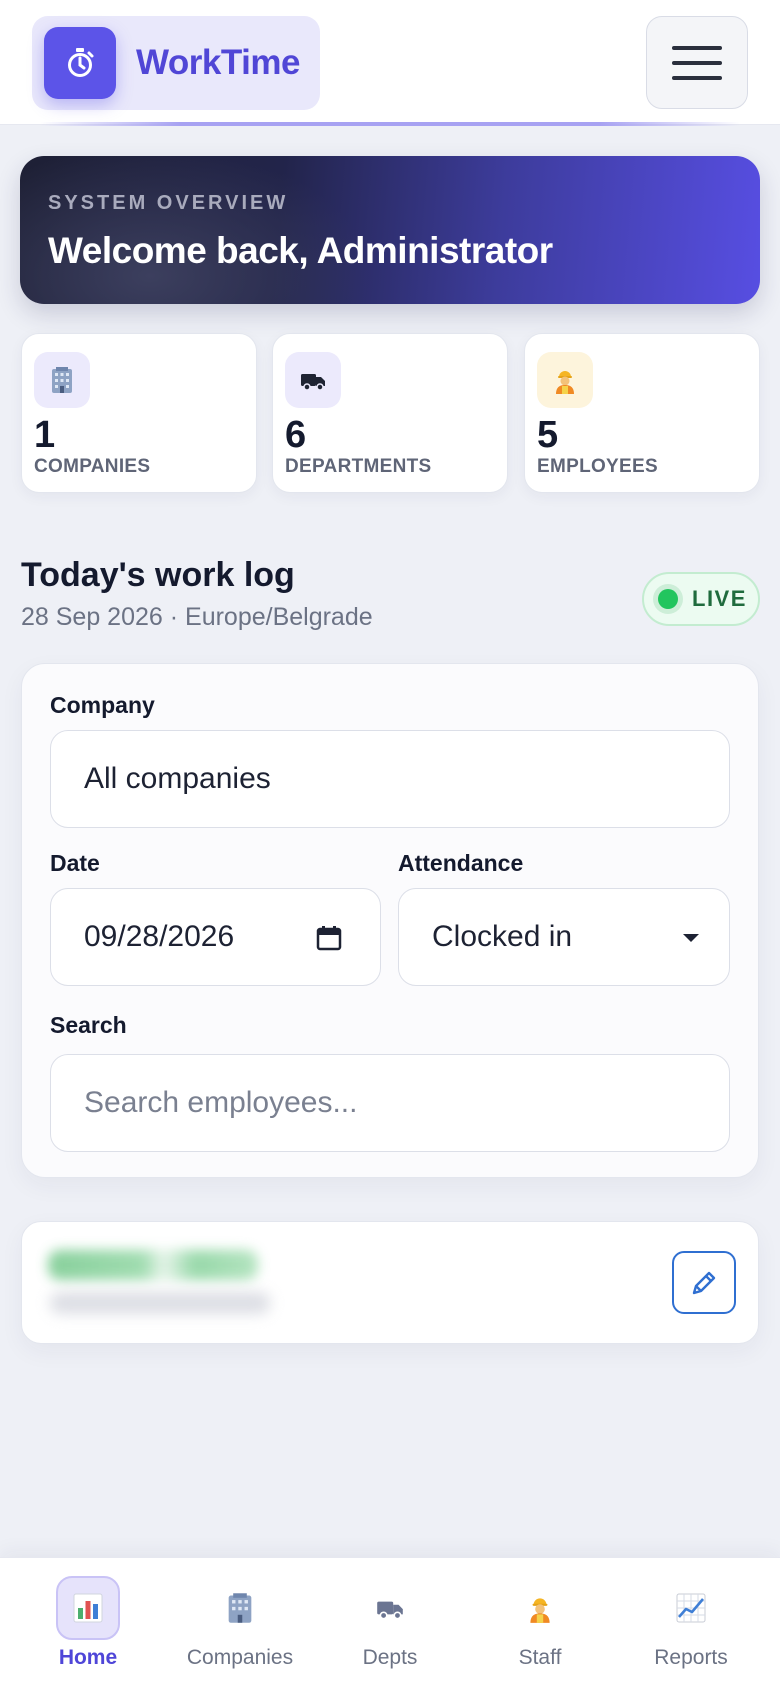  What do you see at coordinates (642, 413) in the screenshot?
I see `stat-card-employees: 5 EMPLOYEES` at bounding box center [642, 413].